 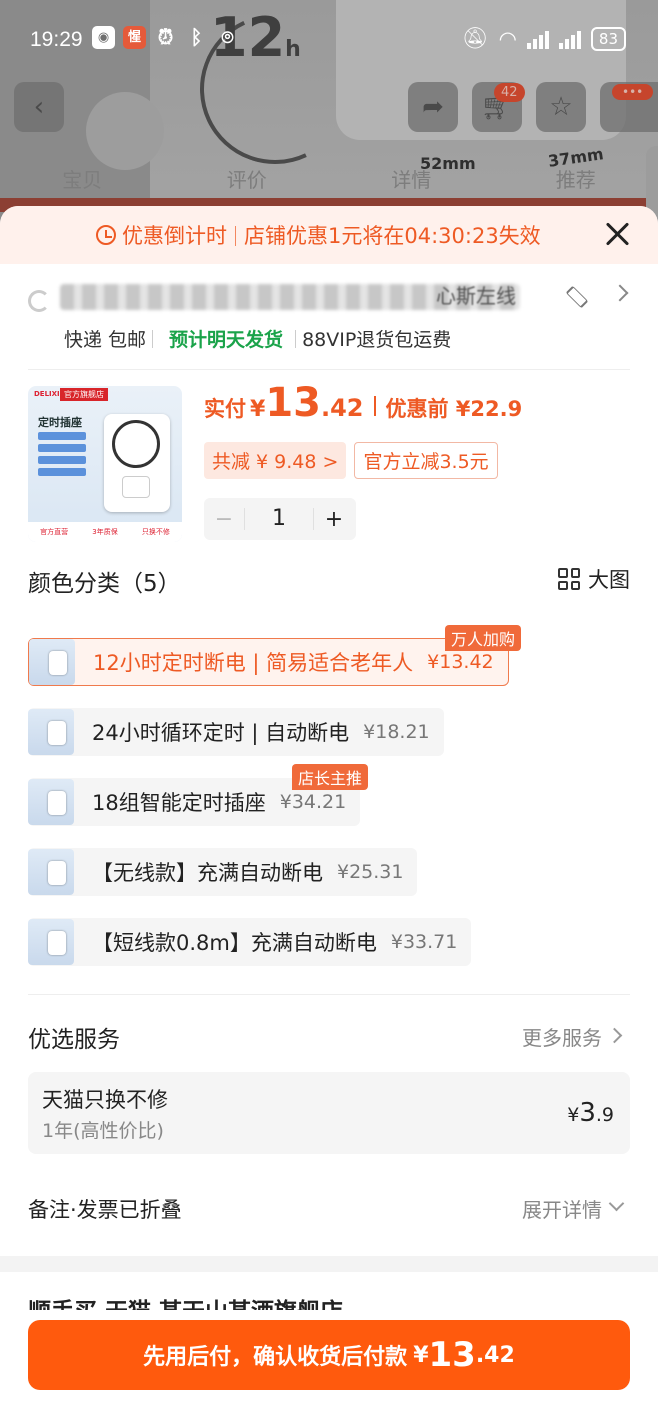 I want to click on option-name: 【短线款0.8m】充满自动断电, so click(x=234, y=943).